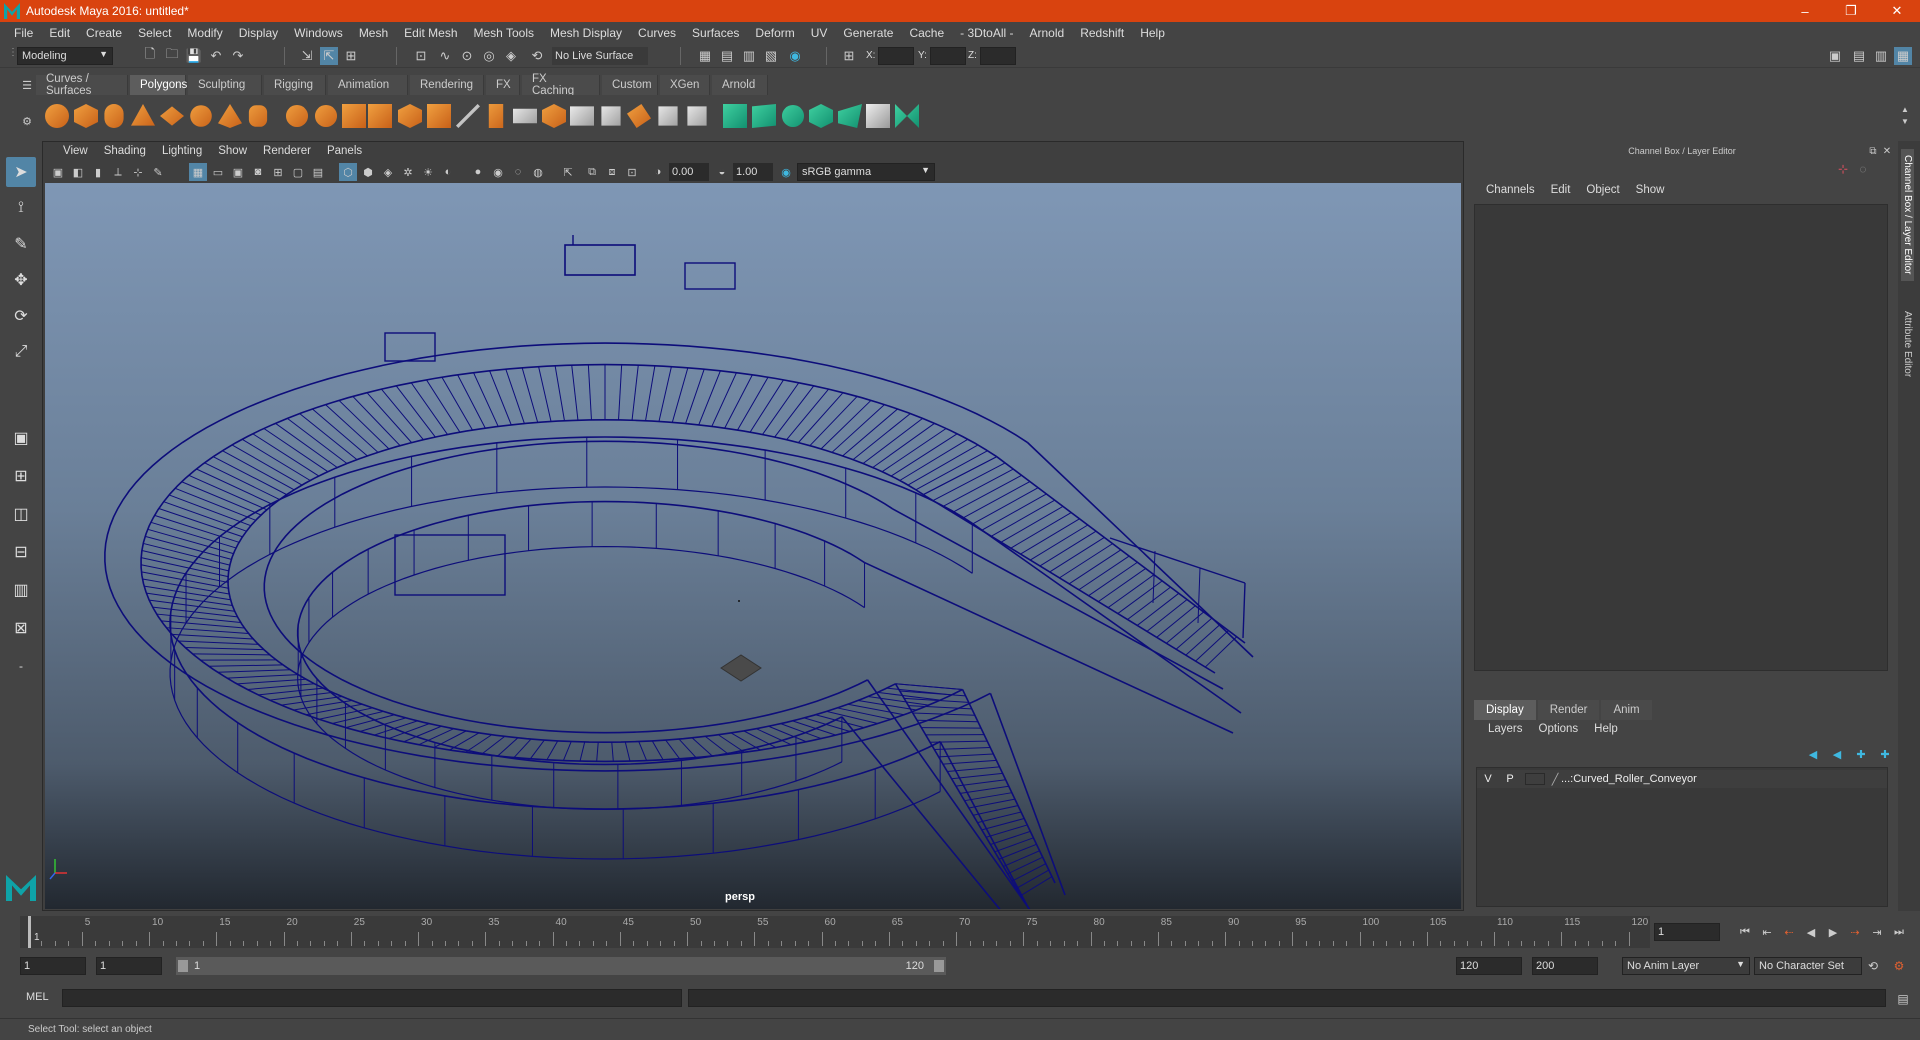  I want to click on exposure-icon: ◑, so click(658, 172).